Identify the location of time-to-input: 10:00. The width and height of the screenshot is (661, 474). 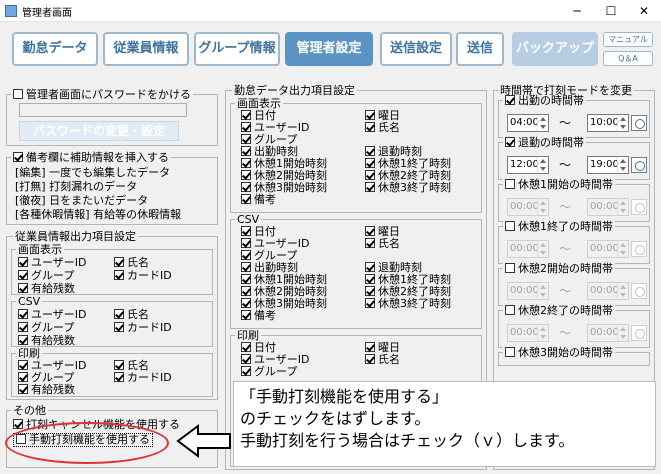
(608, 123).